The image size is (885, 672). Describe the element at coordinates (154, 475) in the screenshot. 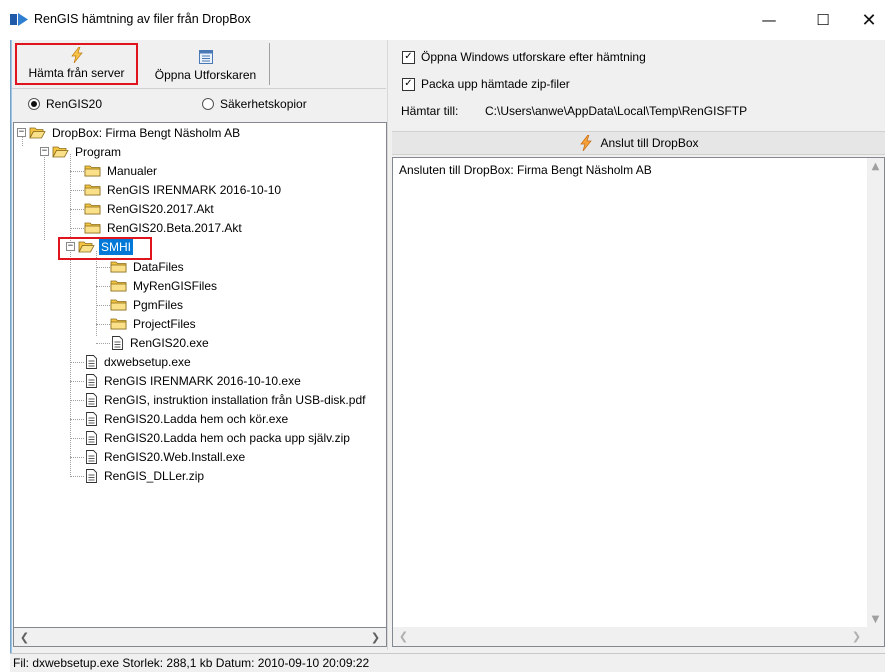

I see `tree-node-label: RenGIS_DLLer.zip` at that location.